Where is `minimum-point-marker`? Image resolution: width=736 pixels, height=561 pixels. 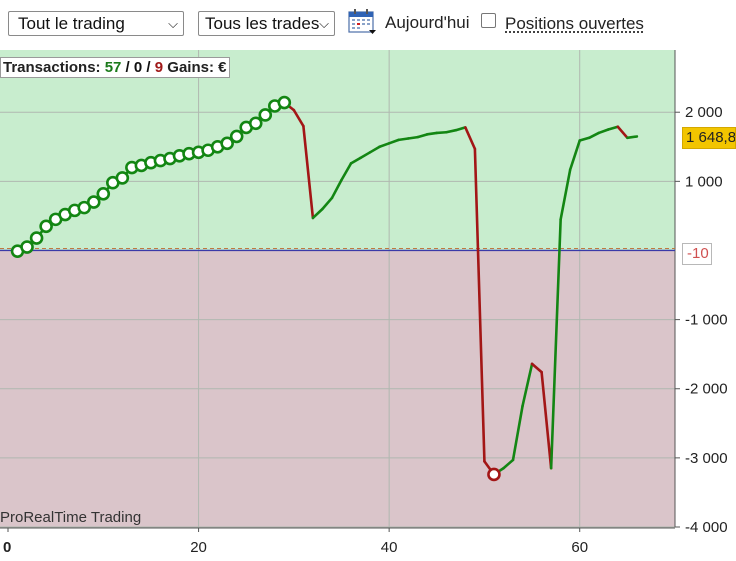 minimum-point-marker is located at coordinates (494, 474).